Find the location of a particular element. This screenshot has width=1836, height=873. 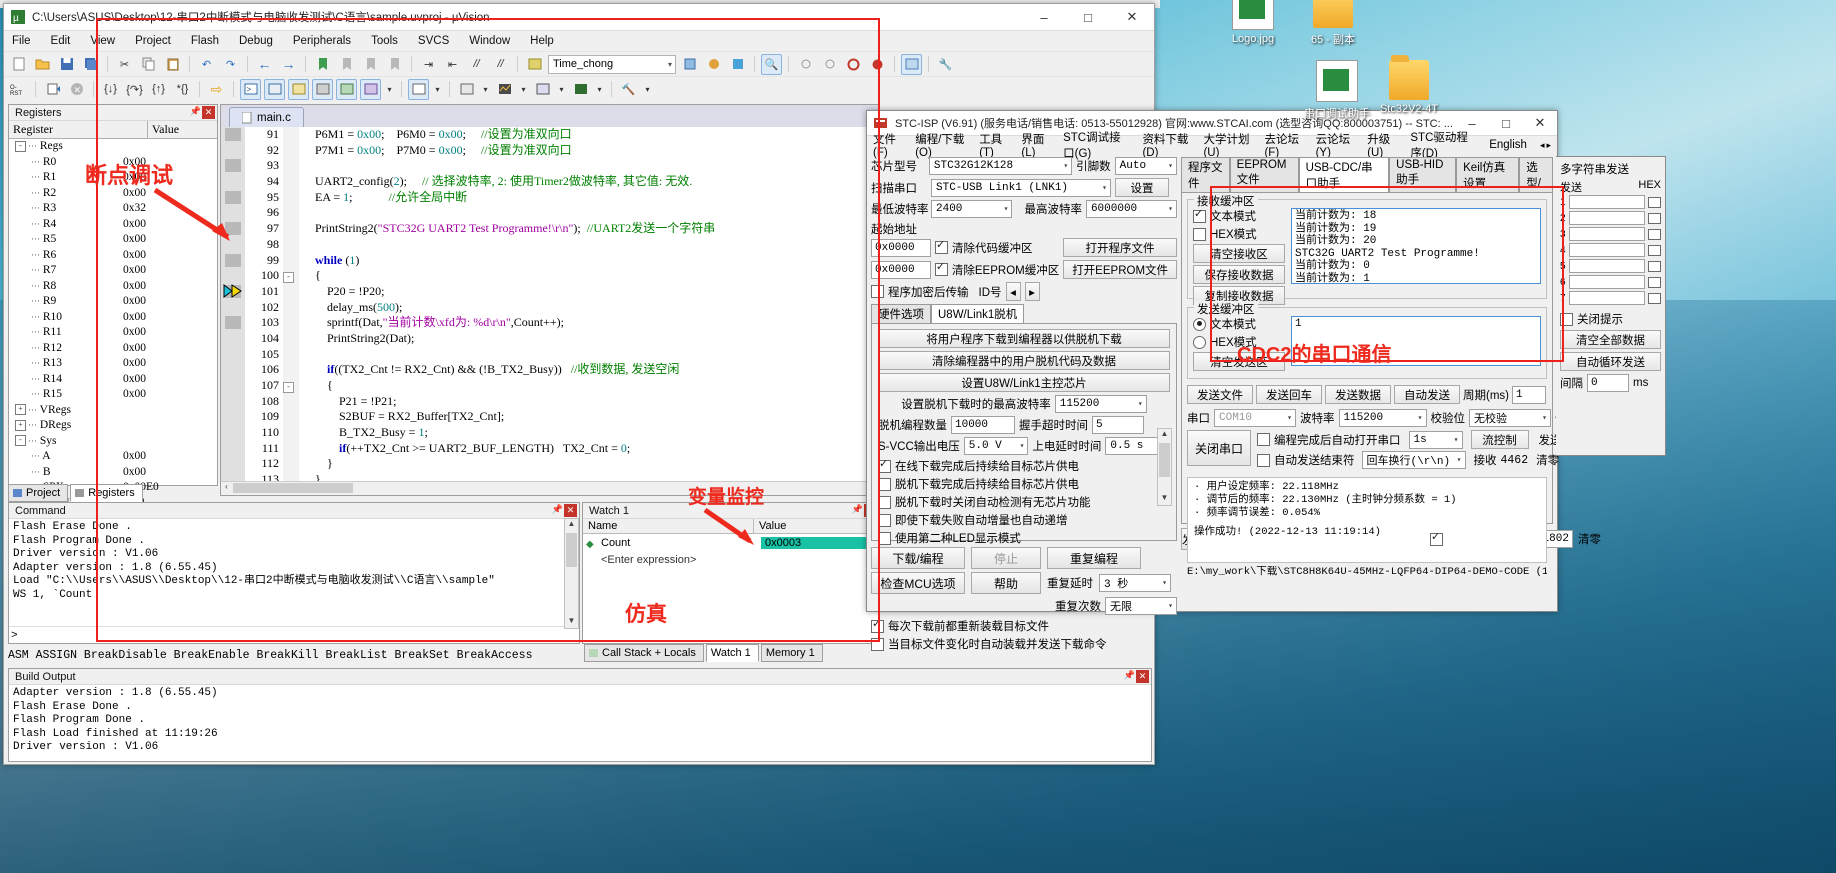

watch-new-expression: <Enter expression> is located at coordinates (672, 560).